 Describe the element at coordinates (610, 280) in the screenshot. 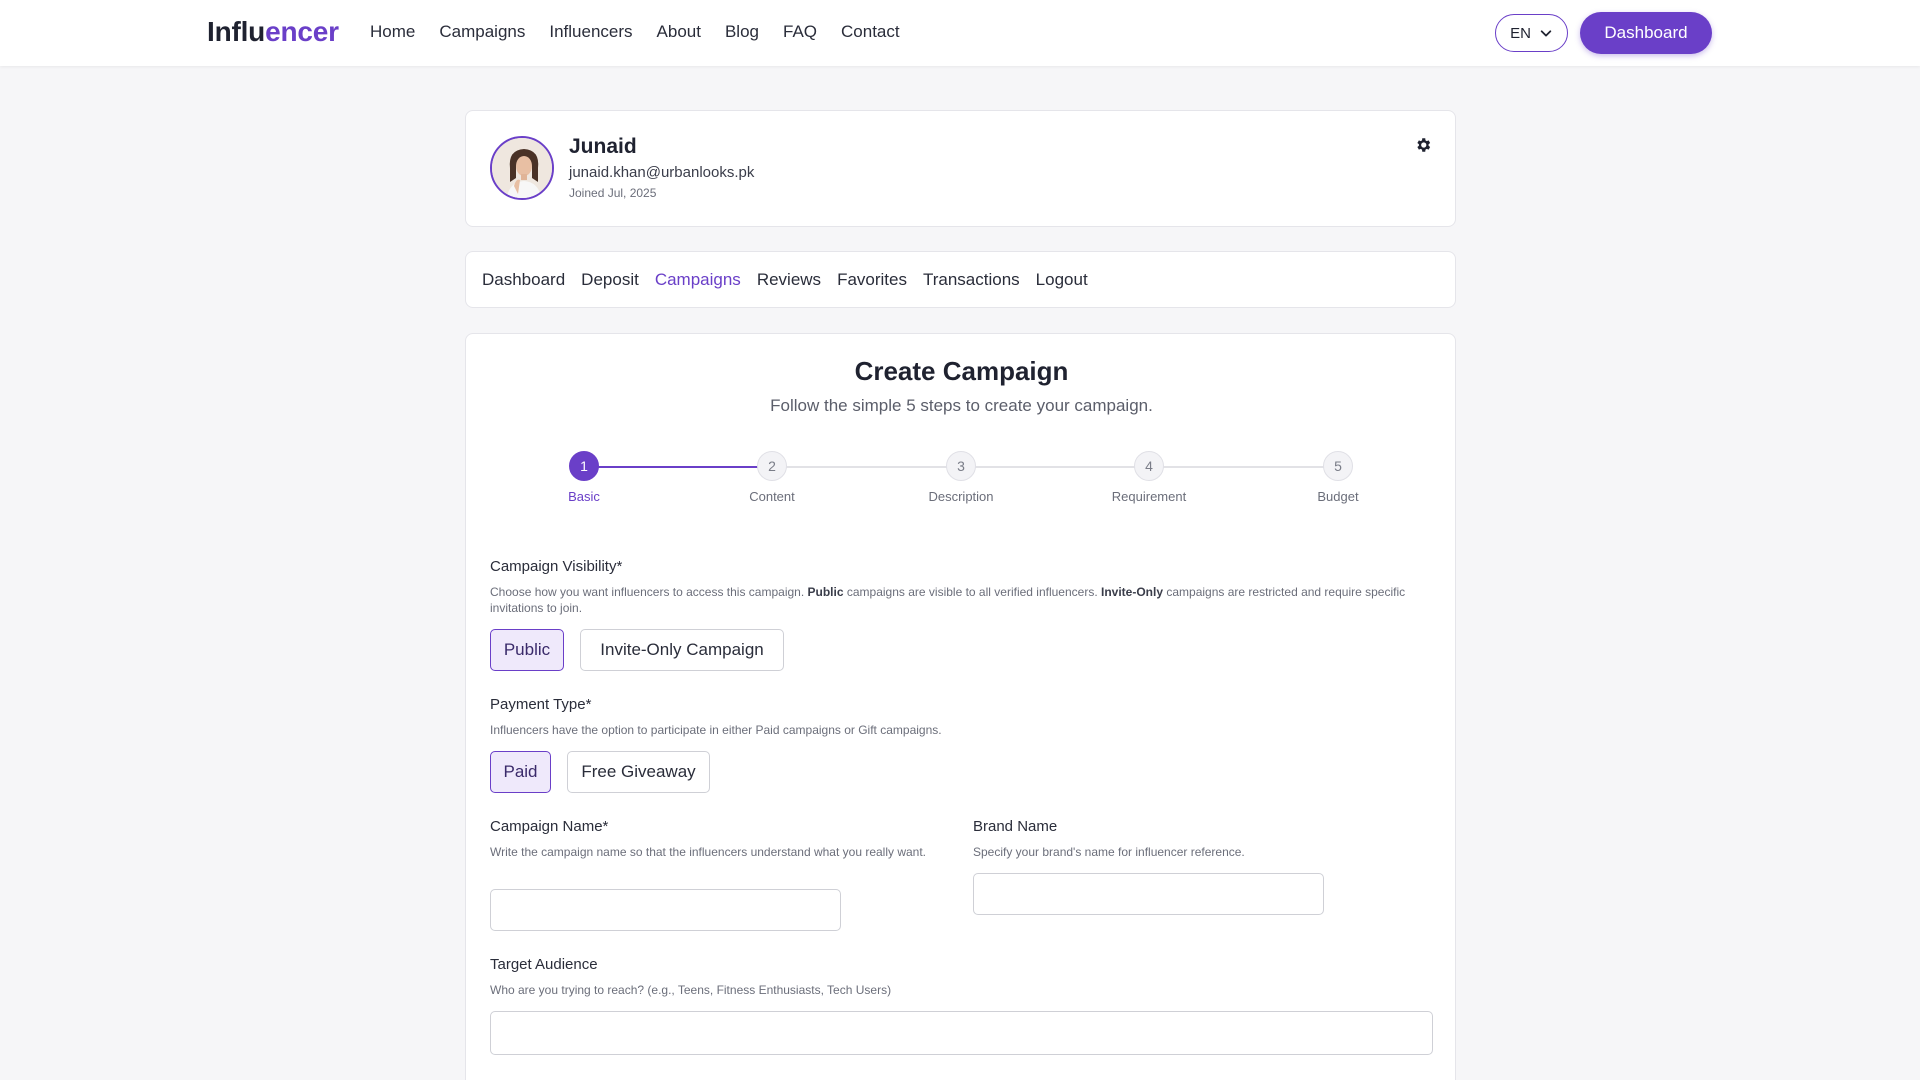

I see `tab-deposit: Deposit` at that location.